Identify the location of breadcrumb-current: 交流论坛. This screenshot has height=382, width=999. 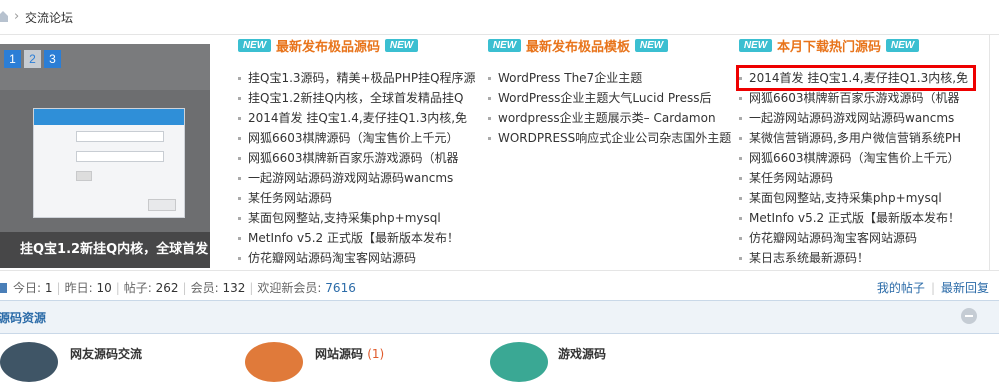
(49, 17).